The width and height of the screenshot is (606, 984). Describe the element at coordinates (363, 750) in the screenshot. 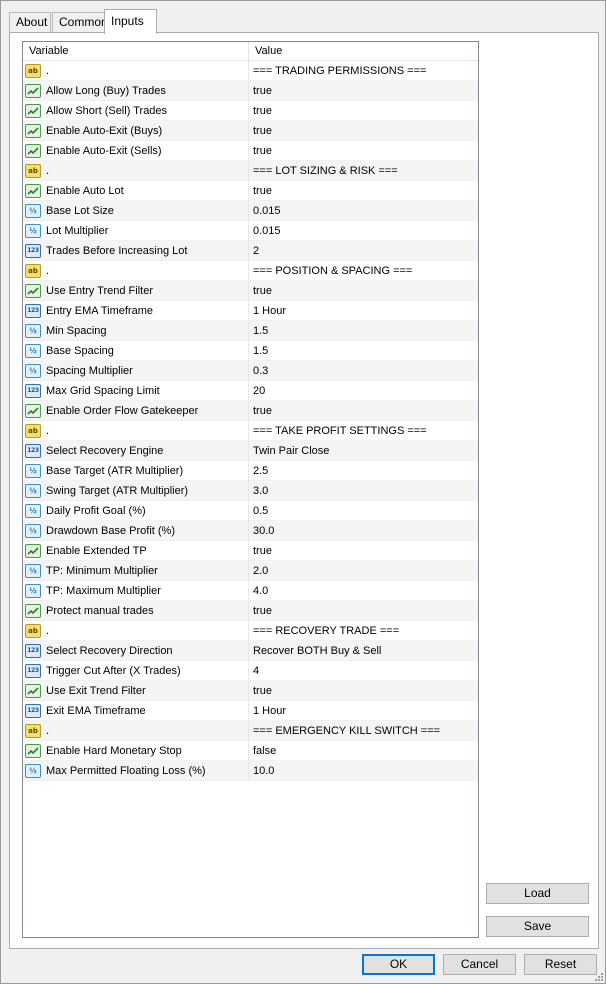

I see `value-cell: false` at that location.